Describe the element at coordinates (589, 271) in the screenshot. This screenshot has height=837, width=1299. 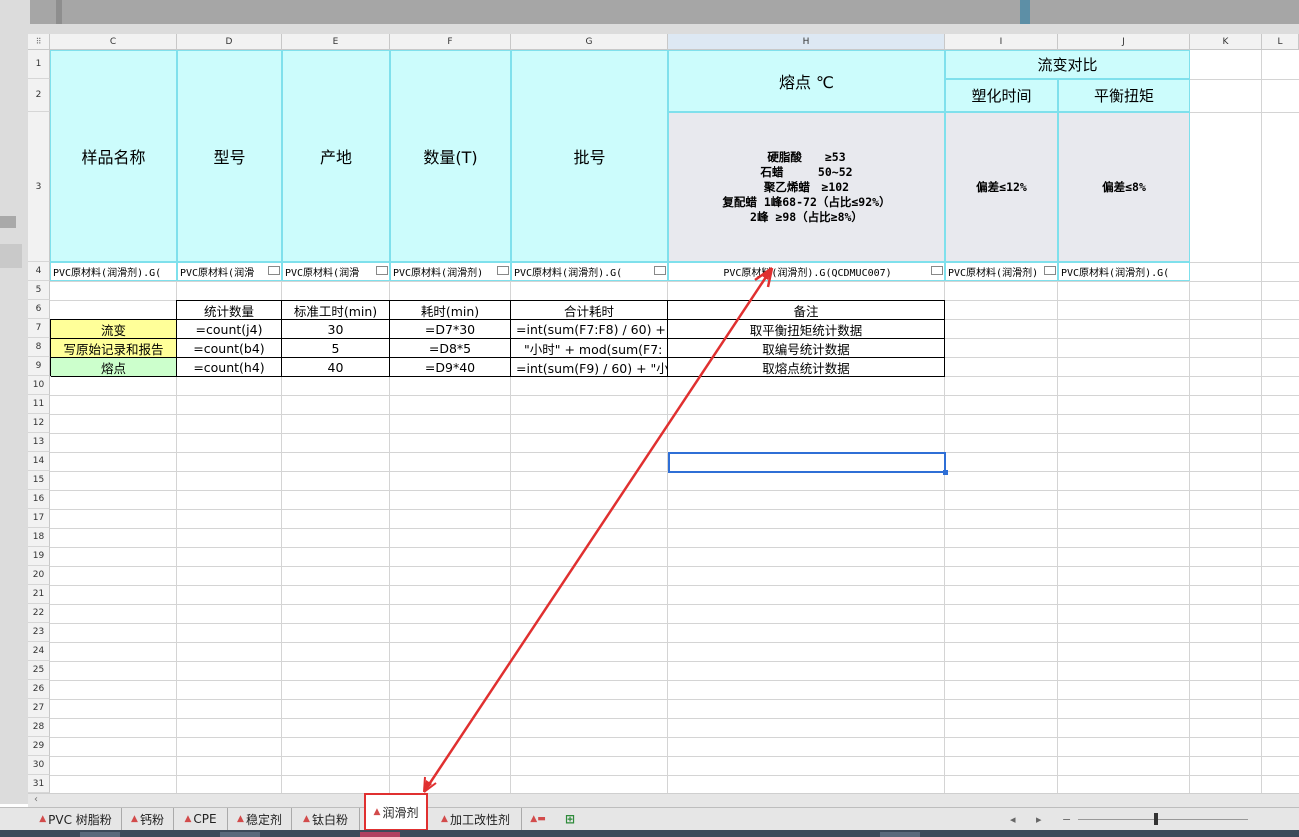
I see `row4-cell-g: PVC原材料(润滑剂).G(` at that location.